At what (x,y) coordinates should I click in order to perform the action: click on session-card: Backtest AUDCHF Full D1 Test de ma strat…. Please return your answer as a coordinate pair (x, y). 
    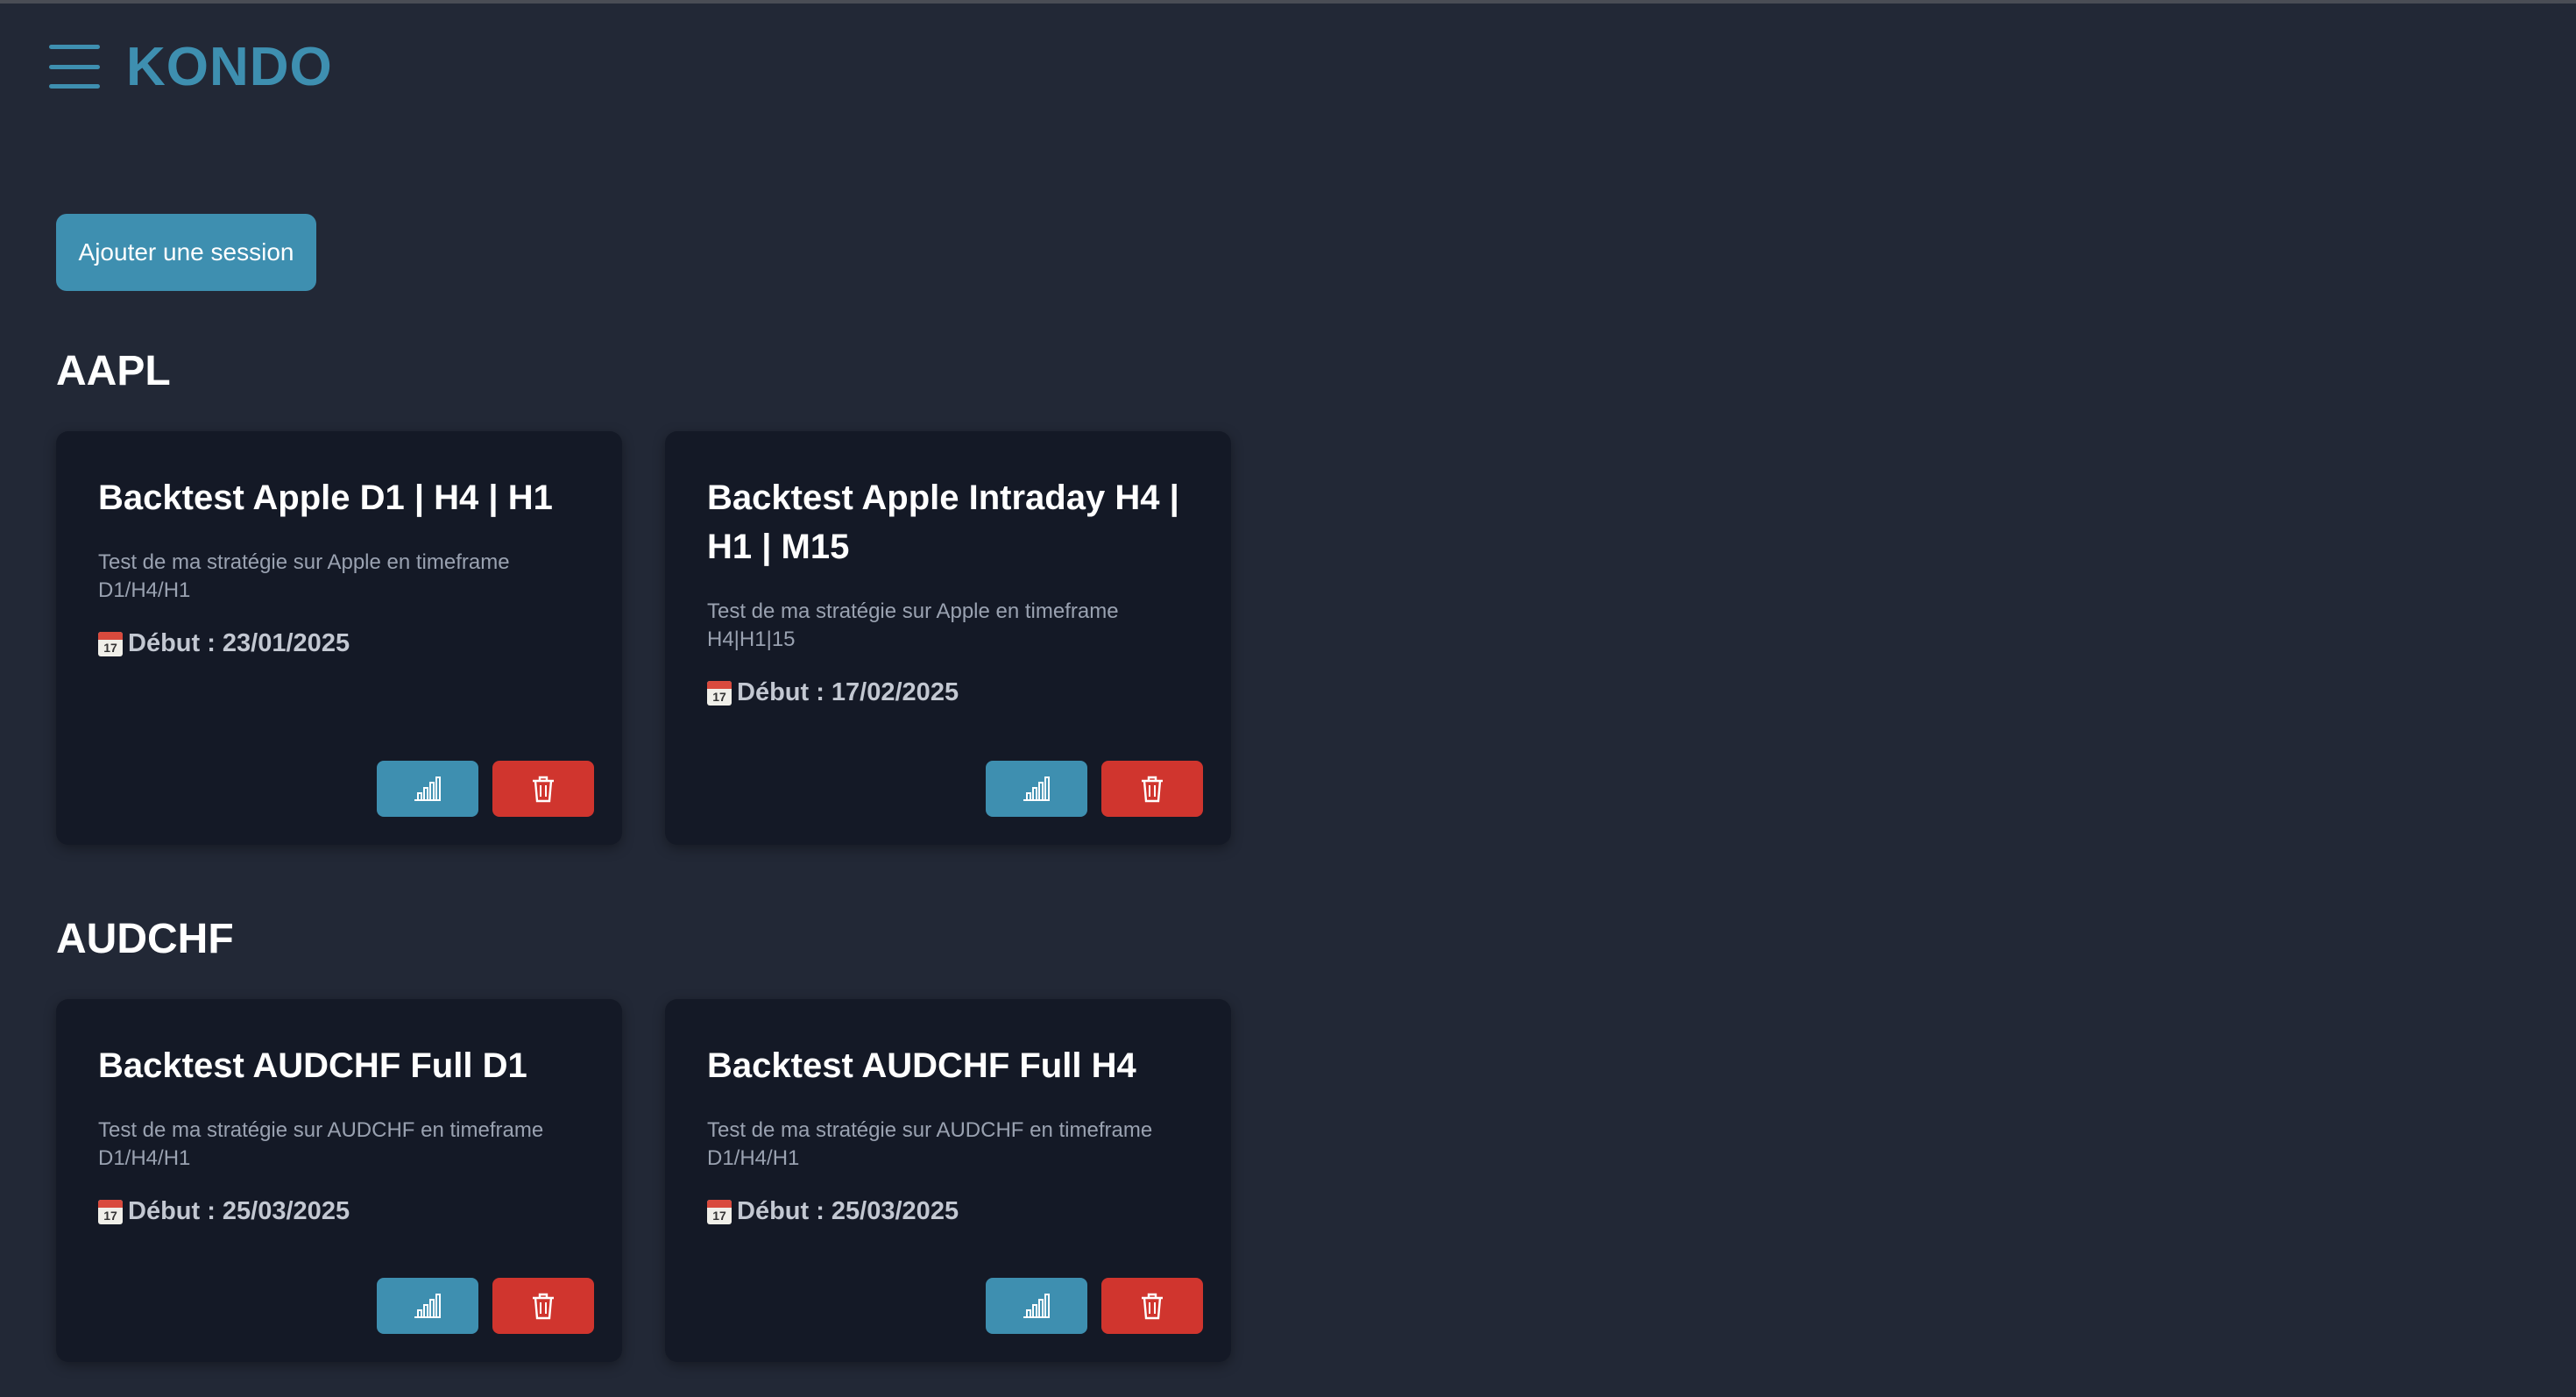
    Looking at the image, I should click on (339, 1180).